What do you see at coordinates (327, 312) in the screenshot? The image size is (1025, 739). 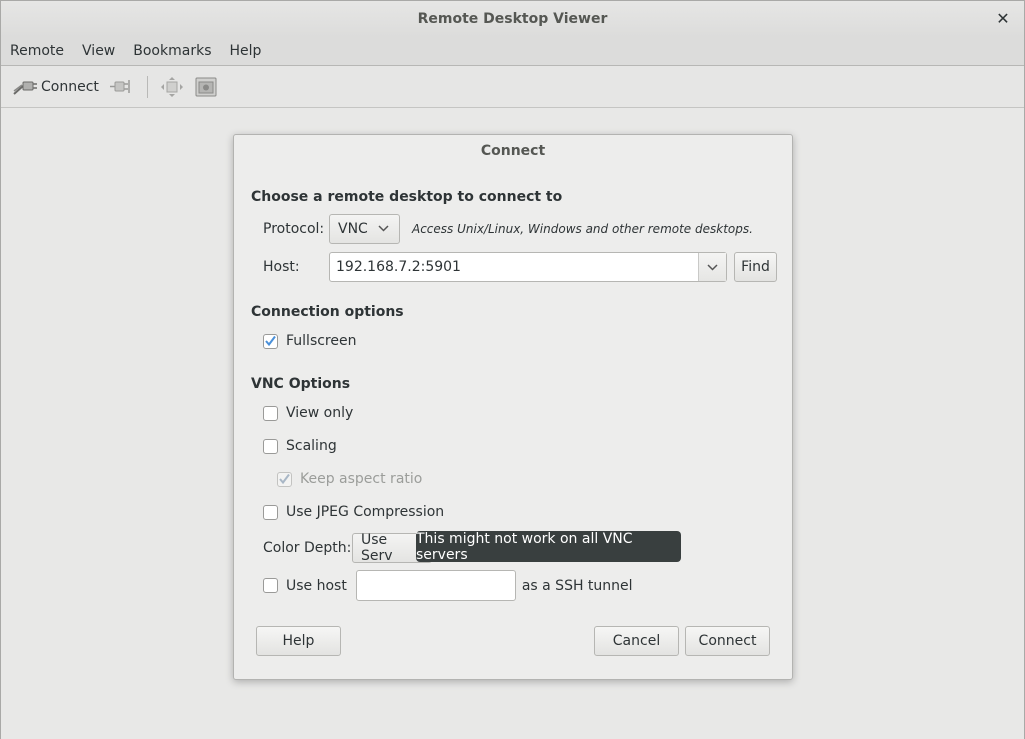 I see `connection-options-heading: Connection options` at bounding box center [327, 312].